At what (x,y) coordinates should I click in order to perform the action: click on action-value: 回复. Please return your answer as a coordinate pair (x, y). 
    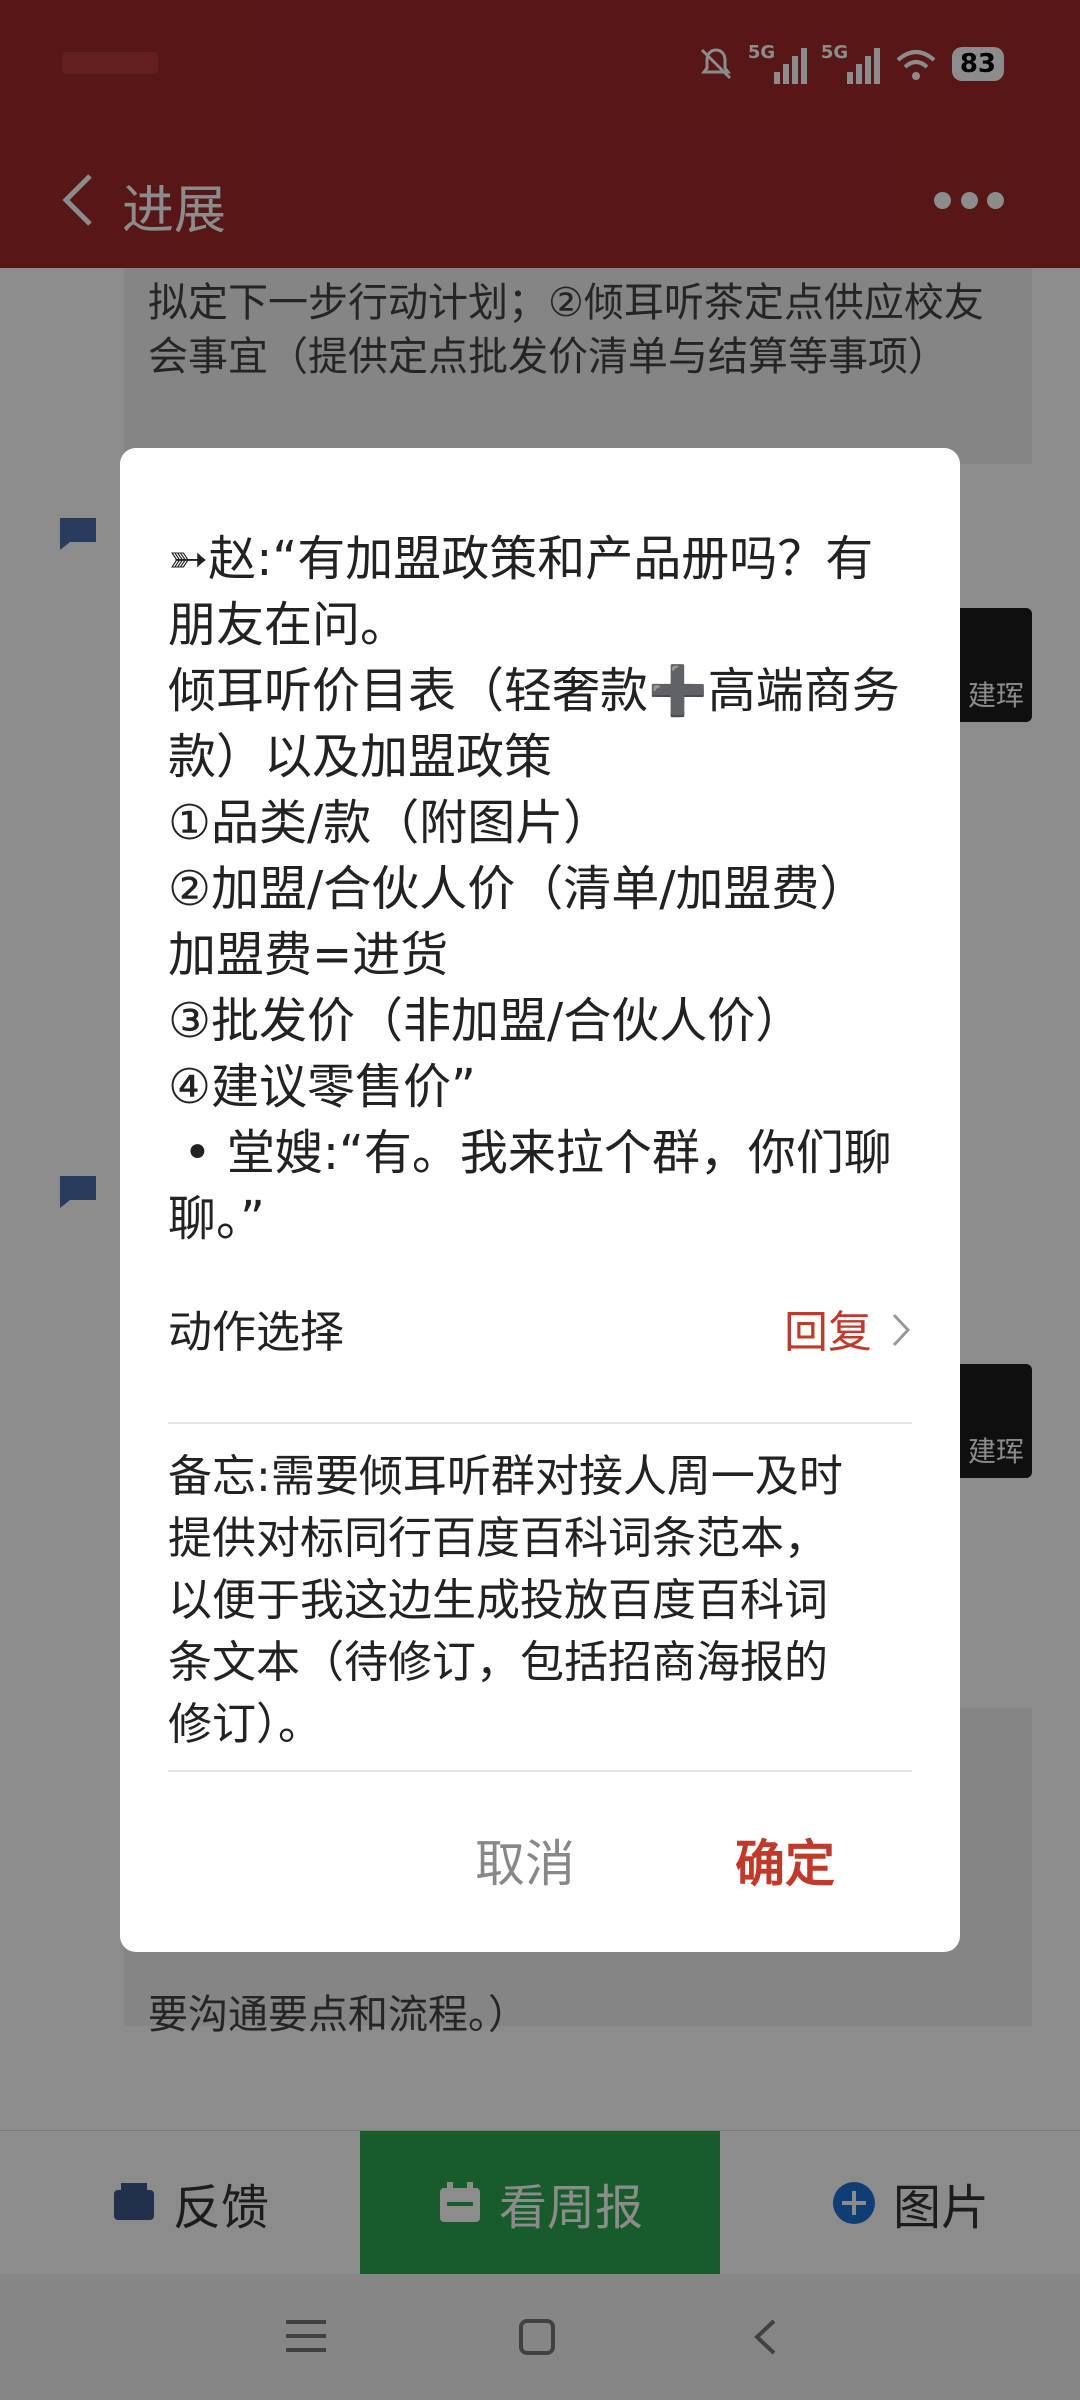
    Looking at the image, I should click on (828, 1328).